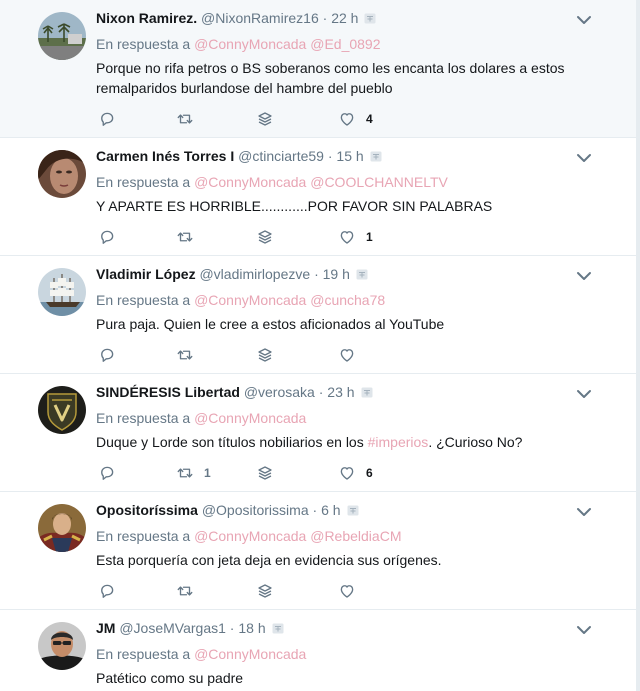  Describe the element at coordinates (276, 119) in the screenshot. I see `tweet-actions: 4` at that location.